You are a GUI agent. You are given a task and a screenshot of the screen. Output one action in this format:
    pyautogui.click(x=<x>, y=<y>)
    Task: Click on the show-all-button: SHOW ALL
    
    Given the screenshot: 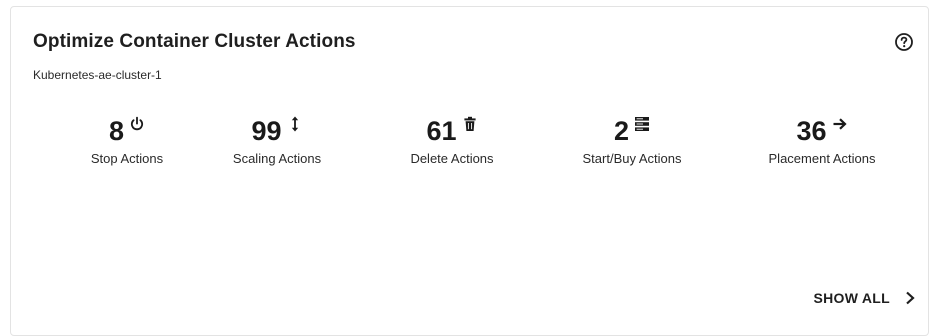 What is the action you would take?
    pyautogui.click(x=864, y=298)
    